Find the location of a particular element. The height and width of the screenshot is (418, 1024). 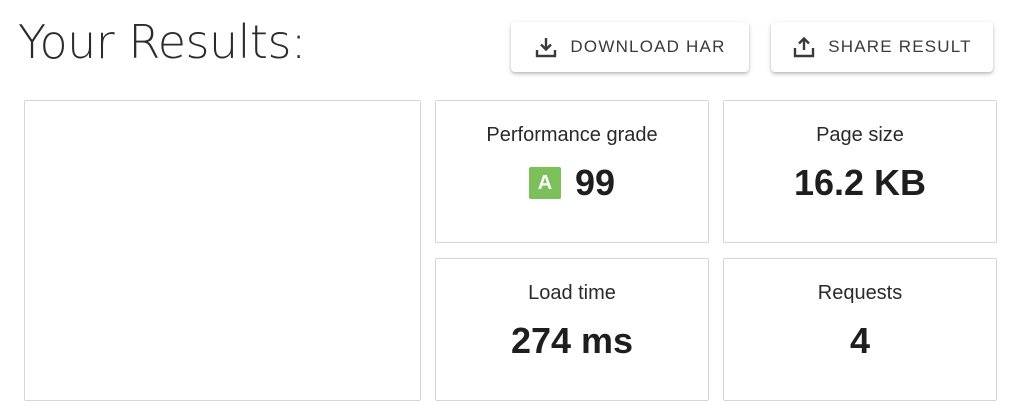

load-time-card: Load time 274 ms is located at coordinates (572, 329).